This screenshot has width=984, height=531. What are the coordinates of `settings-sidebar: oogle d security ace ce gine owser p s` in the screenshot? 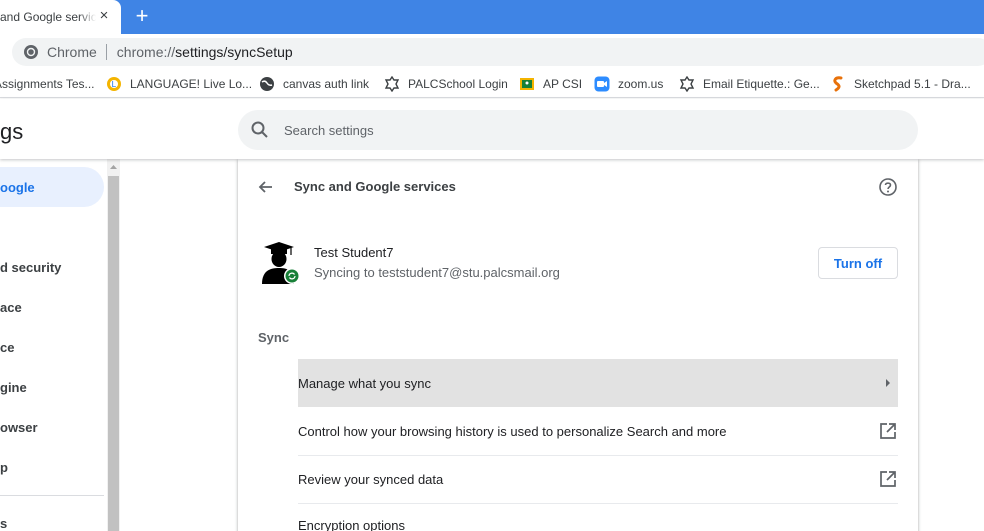 It's located at (54, 345).